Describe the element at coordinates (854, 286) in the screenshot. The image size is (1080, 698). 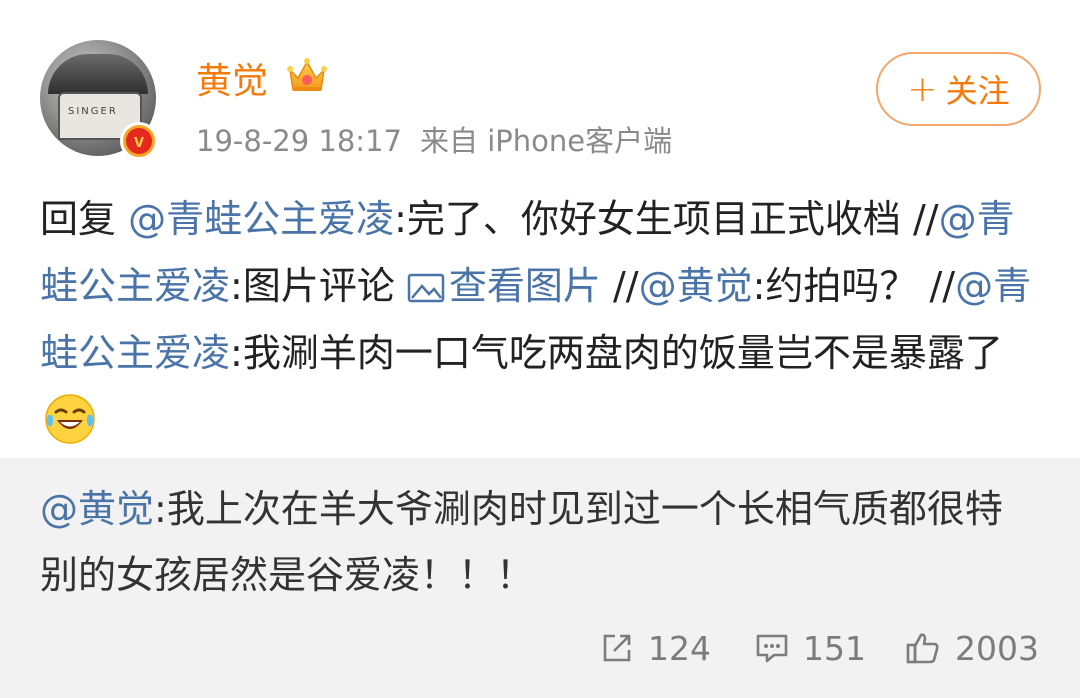
I see `content-text: :约拍吗？ //` at that location.